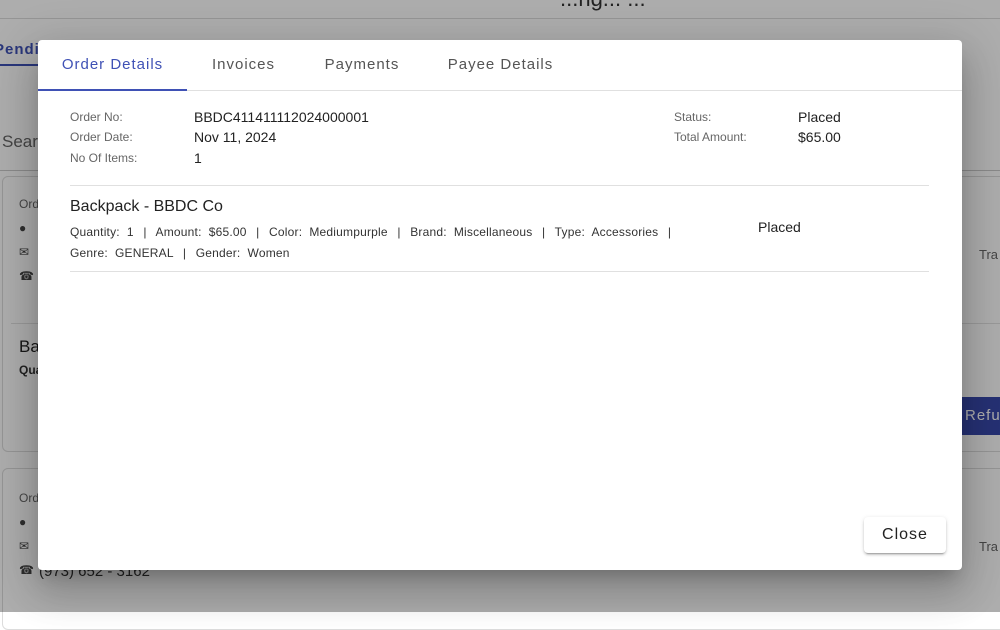  Describe the element at coordinates (243, 65) in the screenshot. I see `tab-invoices: Invoices` at that location.